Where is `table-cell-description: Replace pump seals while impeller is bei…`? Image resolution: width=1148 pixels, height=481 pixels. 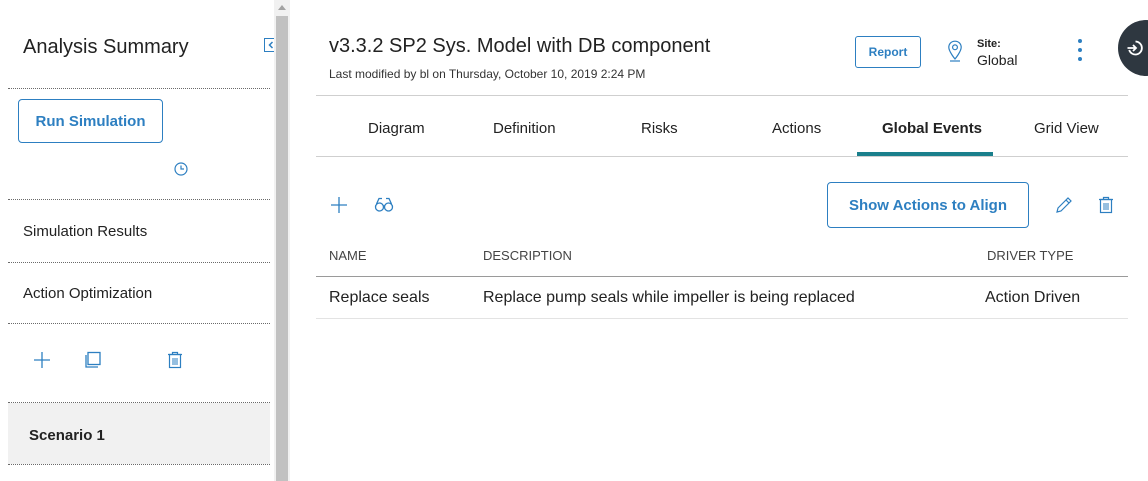
table-cell-description: Replace pump seals while impeller is bei… is located at coordinates (669, 298).